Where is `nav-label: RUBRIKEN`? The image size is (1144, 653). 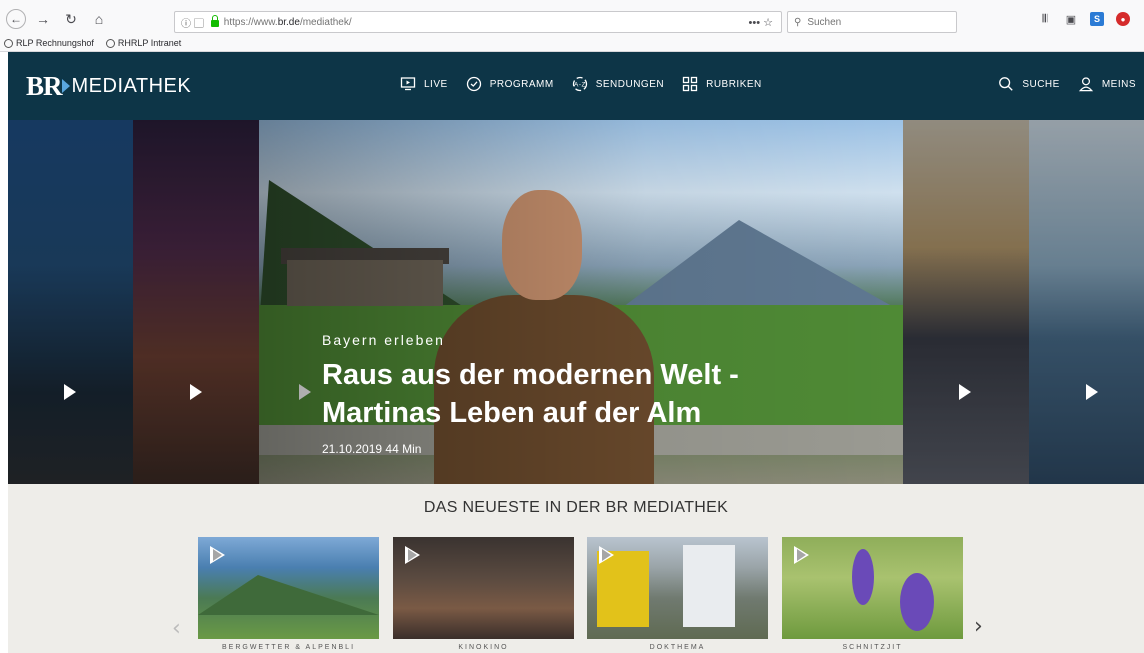
nav-label: RUBRIKEN is located at coordinates (734, 84).